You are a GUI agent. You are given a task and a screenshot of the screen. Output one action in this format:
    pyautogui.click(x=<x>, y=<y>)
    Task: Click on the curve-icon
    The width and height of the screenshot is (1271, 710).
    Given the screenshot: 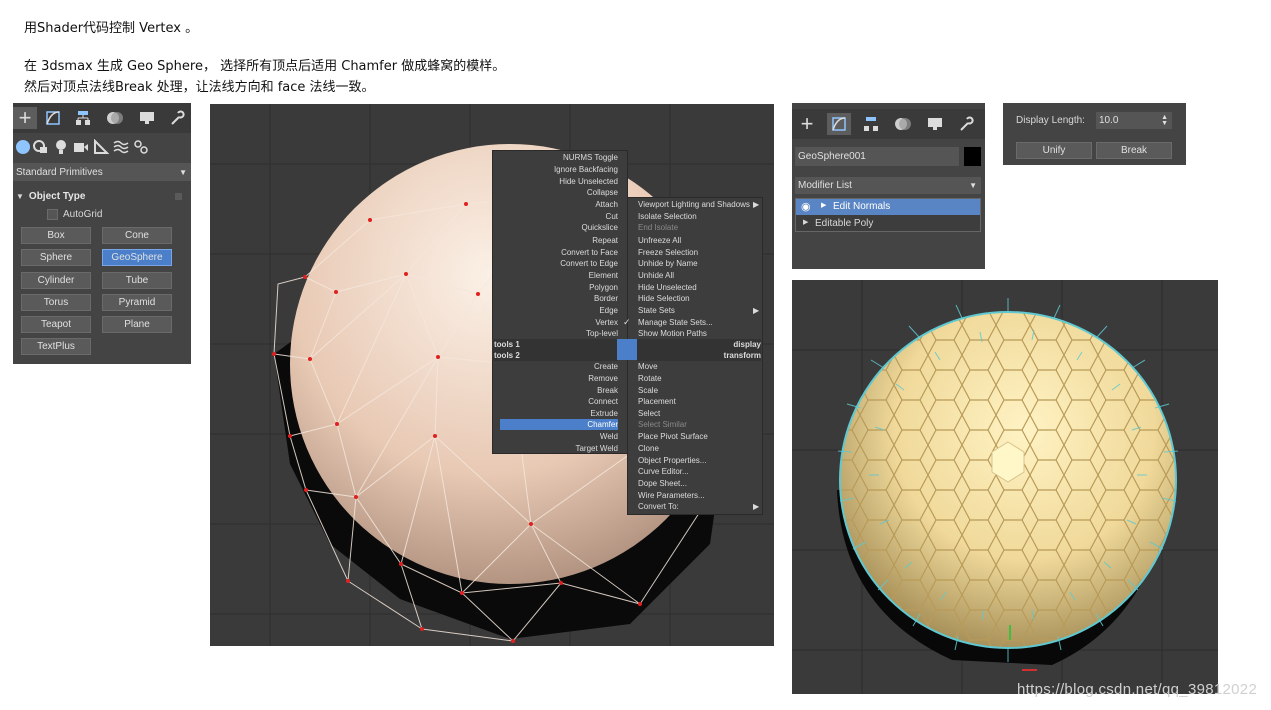 What is the action you would take?
    pyautogui.click(x=53, y=118)
    